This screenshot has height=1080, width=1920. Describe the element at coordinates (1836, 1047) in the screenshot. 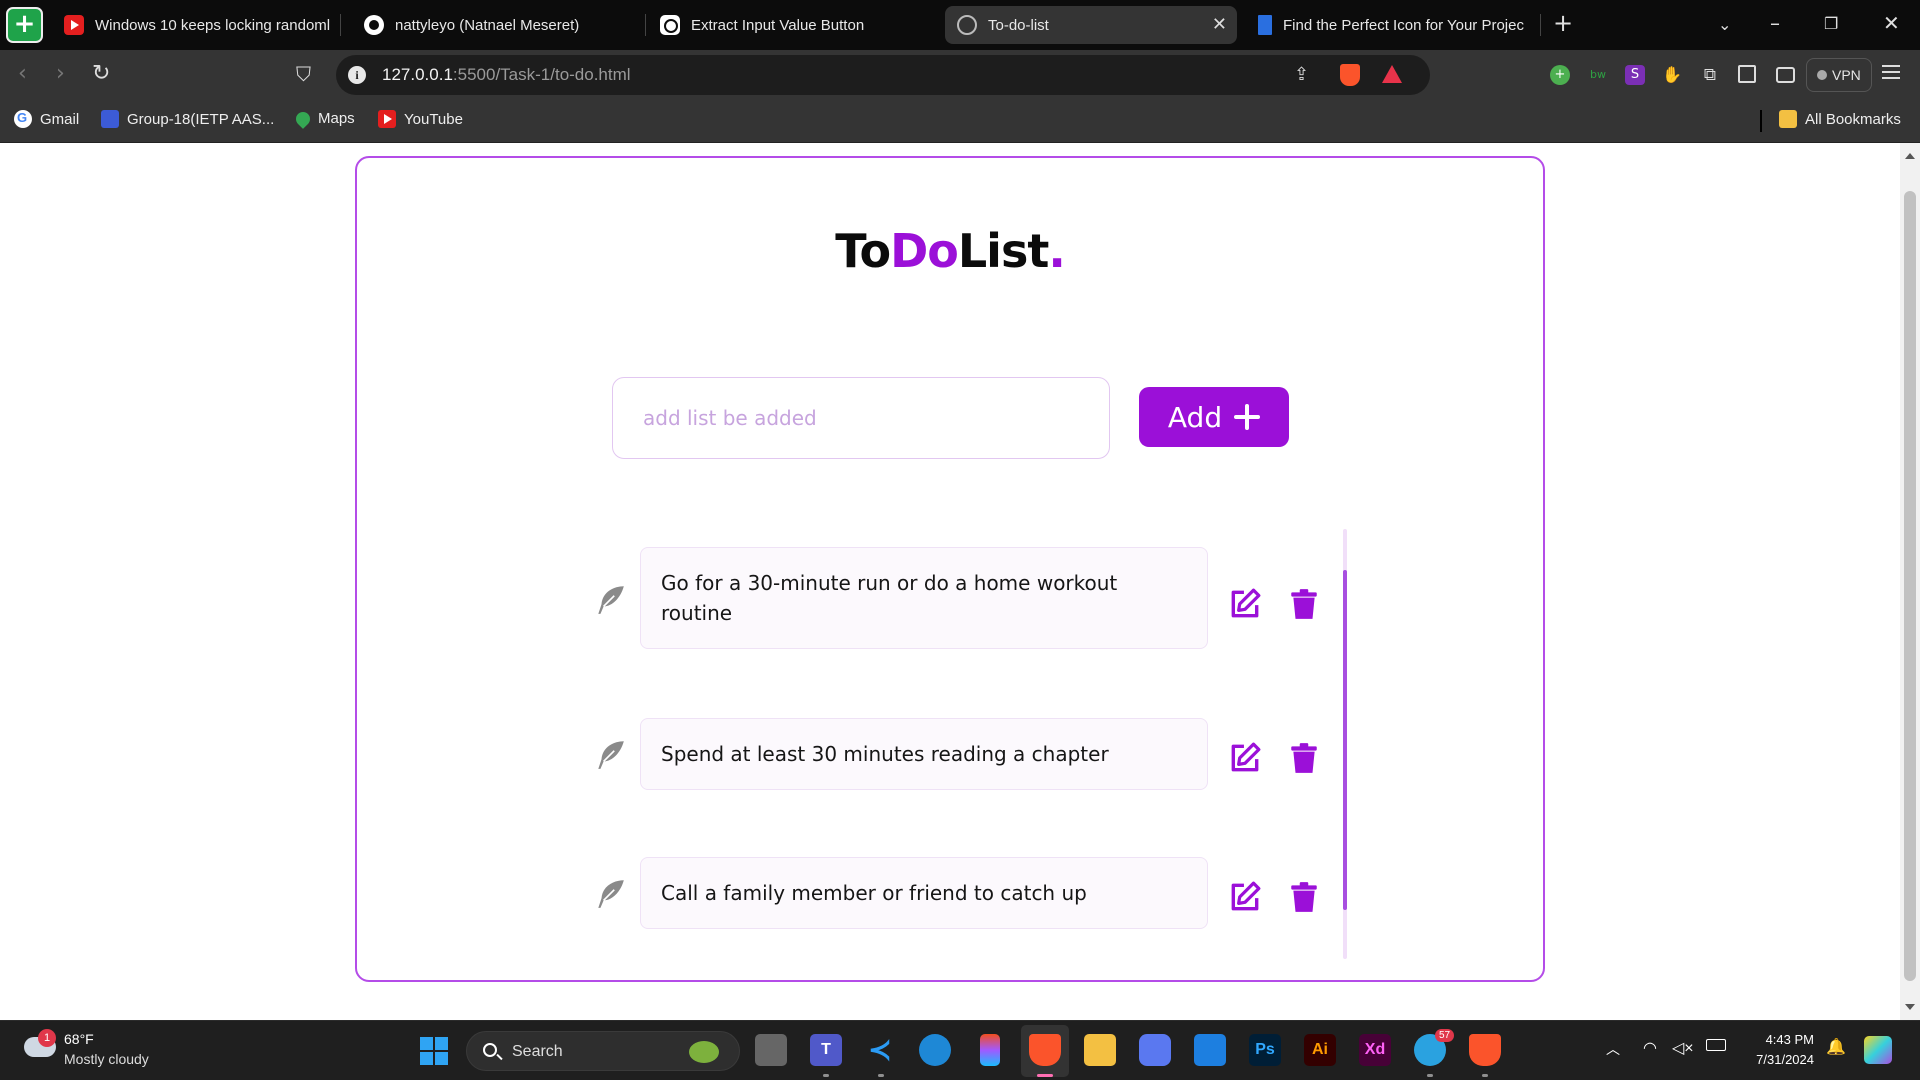

I see `notification-bell-icon: 🔔` at that location.